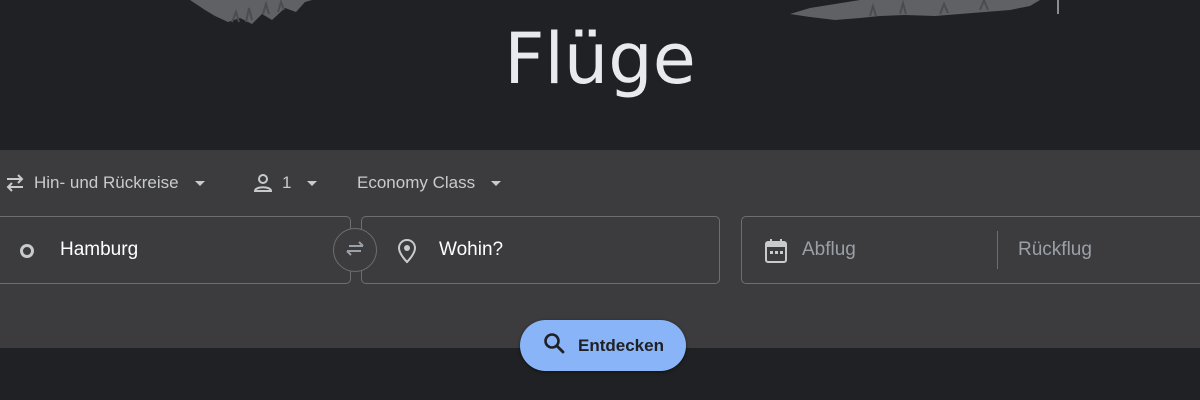 This screenshot has width=1200, height=400. I want to click on swap-origin-destination-button, so click(355, 250).